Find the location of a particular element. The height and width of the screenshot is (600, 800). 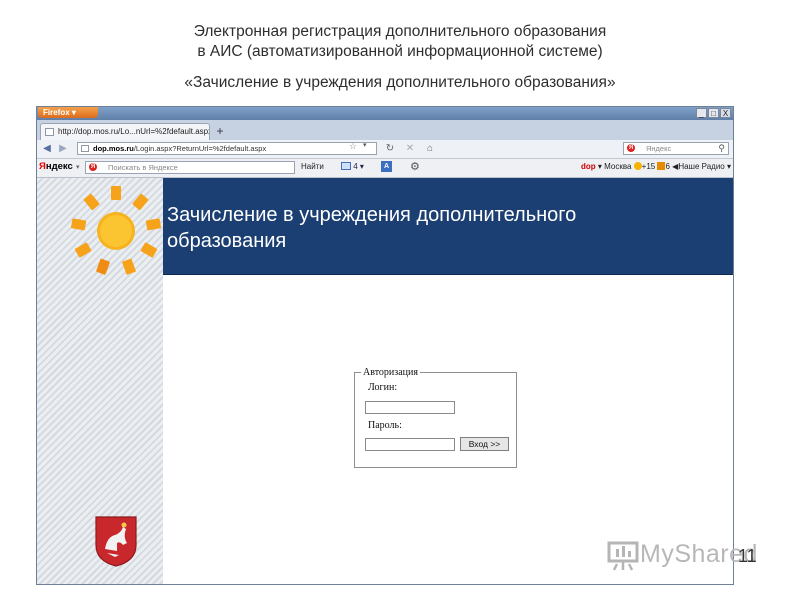

yandex-search-icon: Я is located at coordinates (631, 148).